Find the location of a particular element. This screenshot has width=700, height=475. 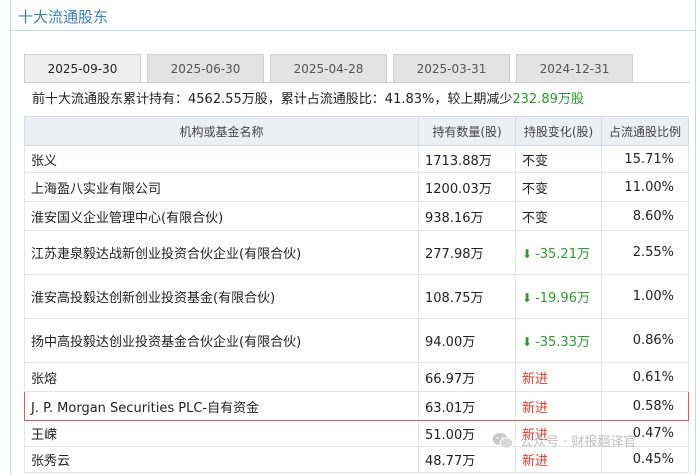

holder-name: J. P. Morgan Securities PLC-自有资金 is located at coordinates (221, 406).